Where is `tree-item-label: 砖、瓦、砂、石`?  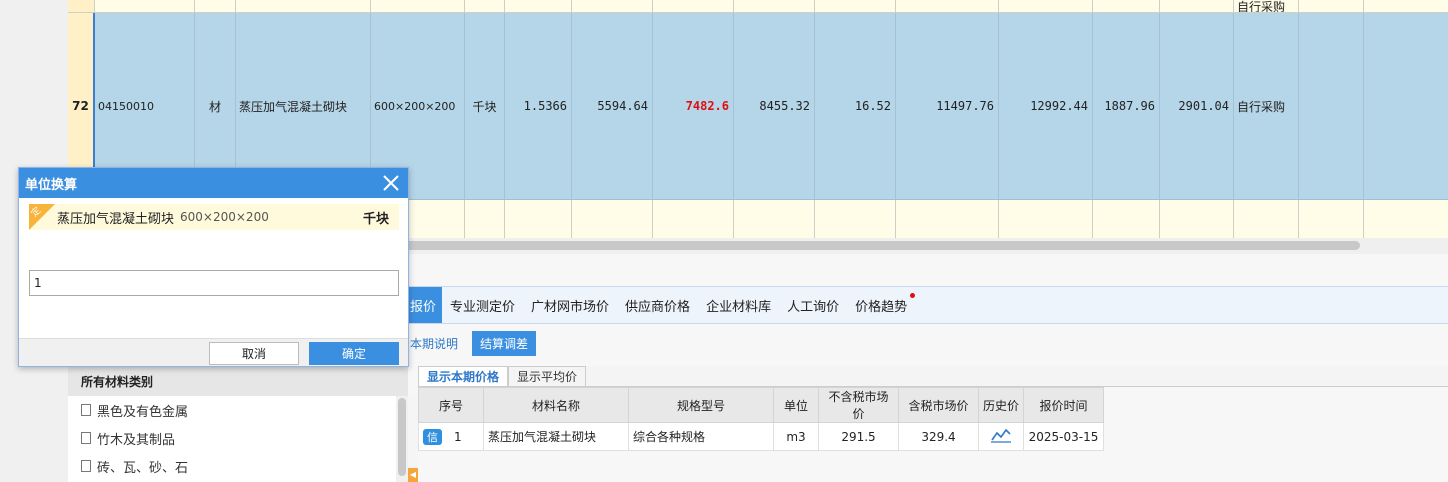 tree-item-label: 砖、瓦、砂、石 is located at coordinates (143, 468).